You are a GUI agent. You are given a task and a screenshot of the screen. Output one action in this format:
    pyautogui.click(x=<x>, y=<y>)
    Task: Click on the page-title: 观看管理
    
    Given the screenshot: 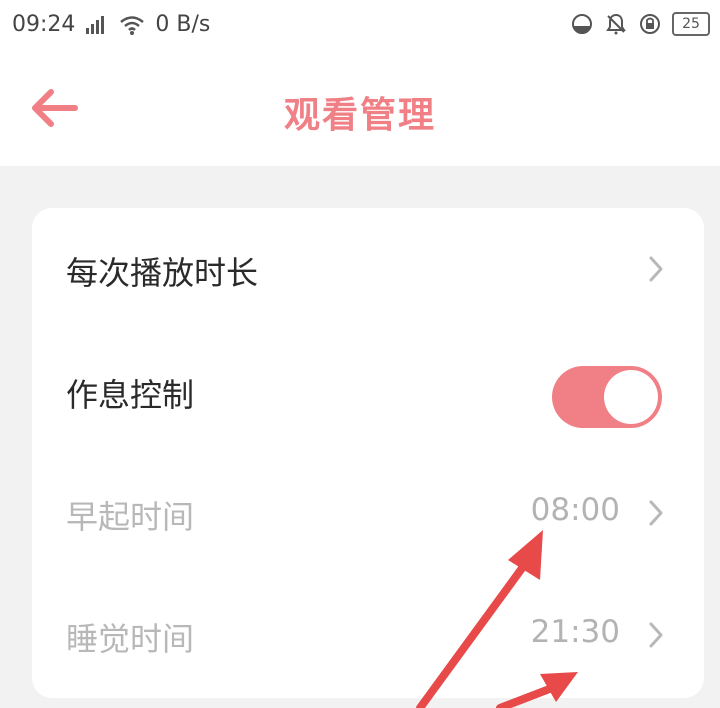 What is the action you would take?
    pyautogui.click(x=359, y=115)
    